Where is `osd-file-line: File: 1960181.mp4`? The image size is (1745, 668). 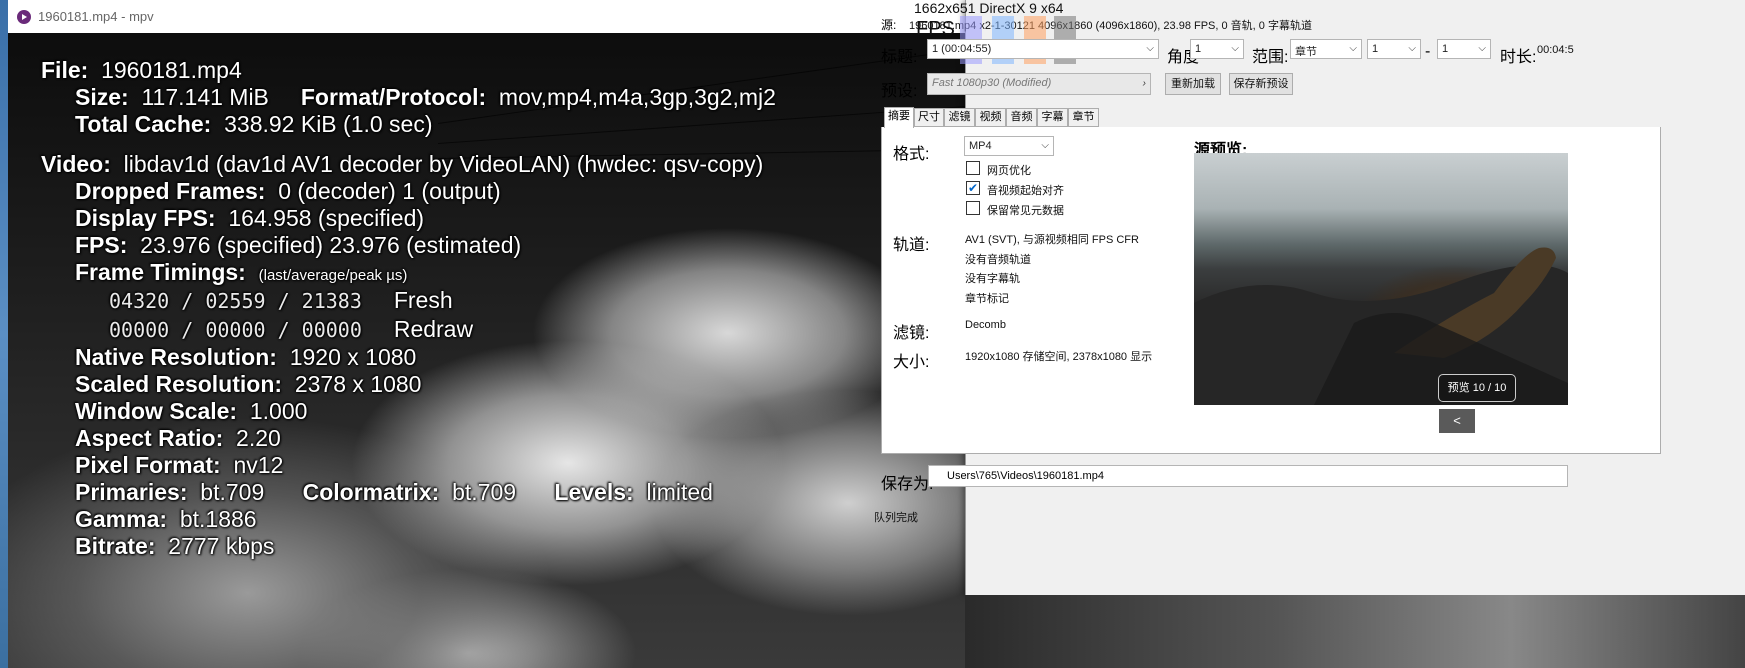 osd-file-line: File: 1960181.mp4 is located at coordinates (141, 70).